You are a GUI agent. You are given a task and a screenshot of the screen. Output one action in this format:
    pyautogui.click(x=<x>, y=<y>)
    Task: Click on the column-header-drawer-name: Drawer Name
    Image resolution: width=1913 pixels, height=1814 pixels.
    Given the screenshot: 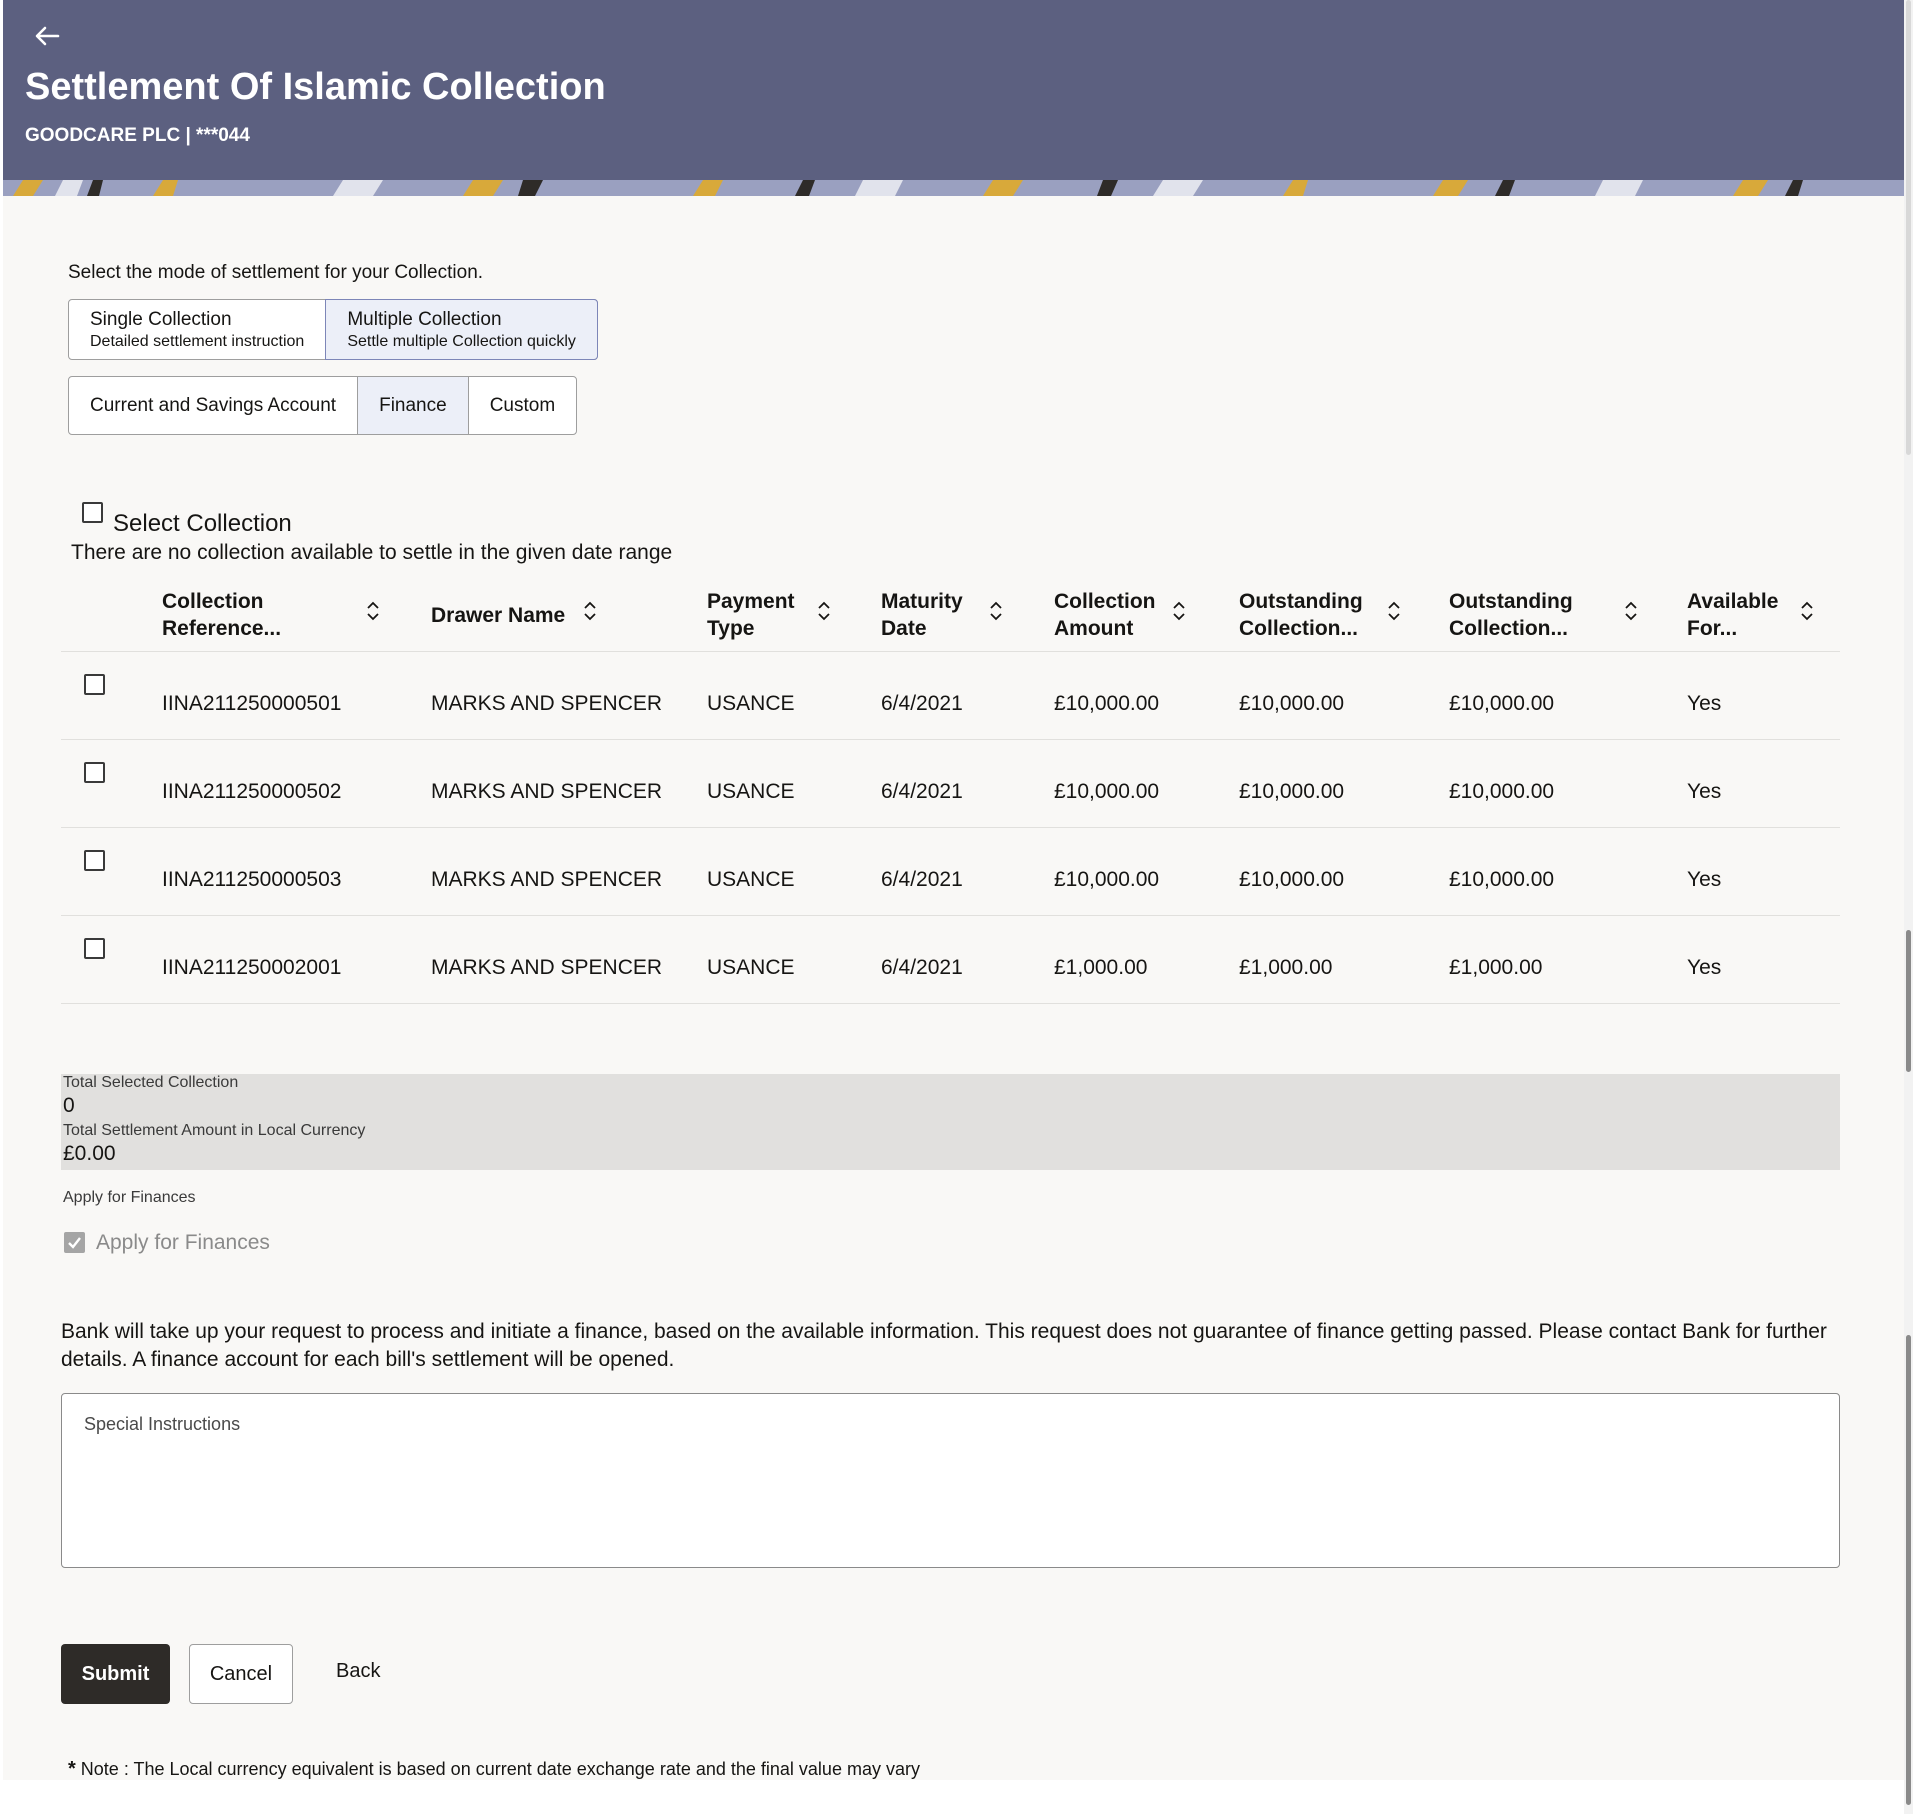 What is the action you would take?
    pyautogui.click(x=513, y=615)
    